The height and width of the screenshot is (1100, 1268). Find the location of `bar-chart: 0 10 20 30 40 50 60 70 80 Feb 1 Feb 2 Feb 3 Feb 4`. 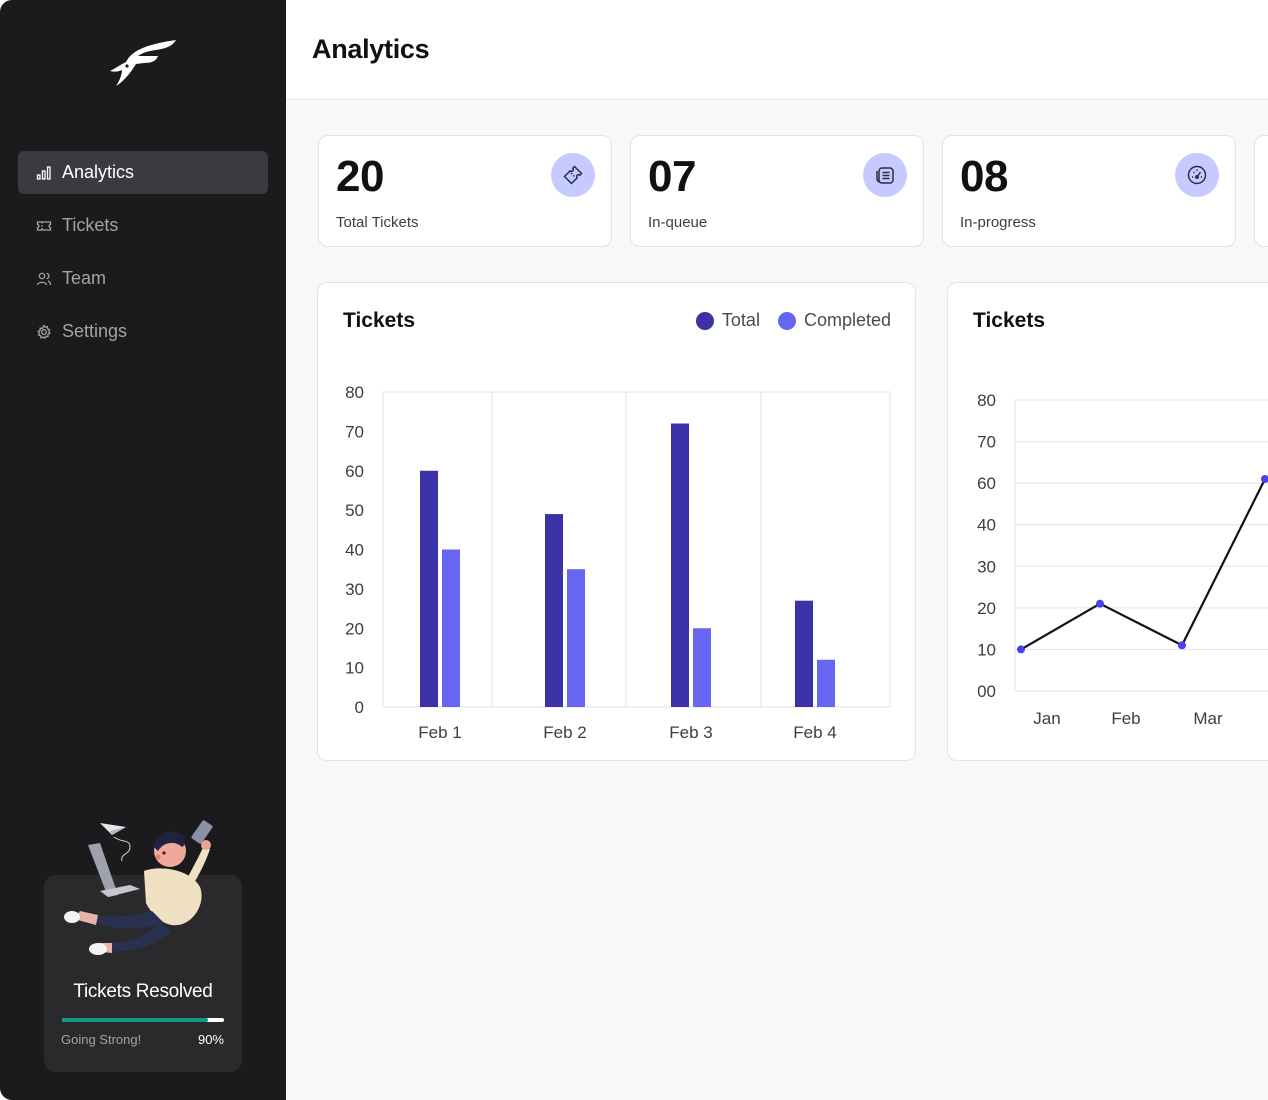

bar-chart: 0 10 20 30 40 50 60 70 80 Feb 1 Feb 2 Feb 3 Feb 4 is located at coordinates (618, 562).